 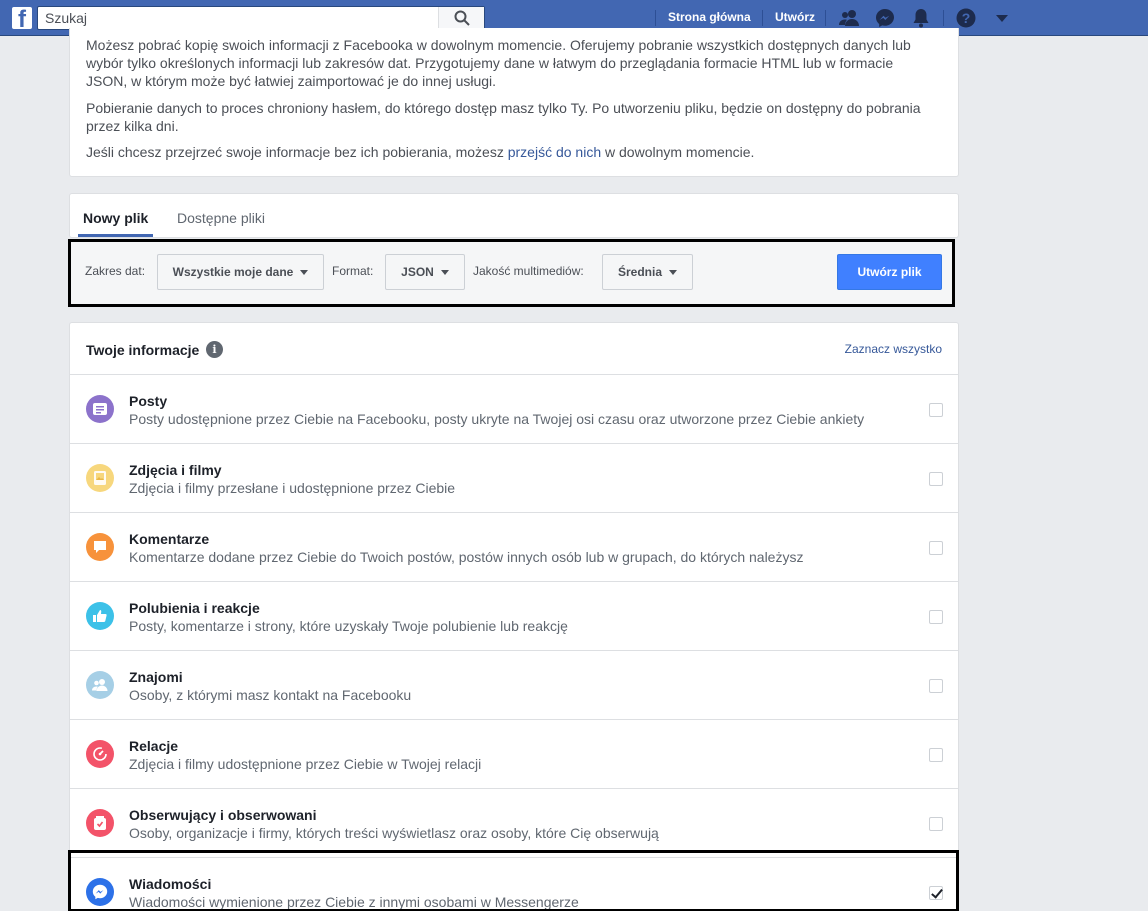 I want to click on help-icon: ?, so click(x=966, y=18).